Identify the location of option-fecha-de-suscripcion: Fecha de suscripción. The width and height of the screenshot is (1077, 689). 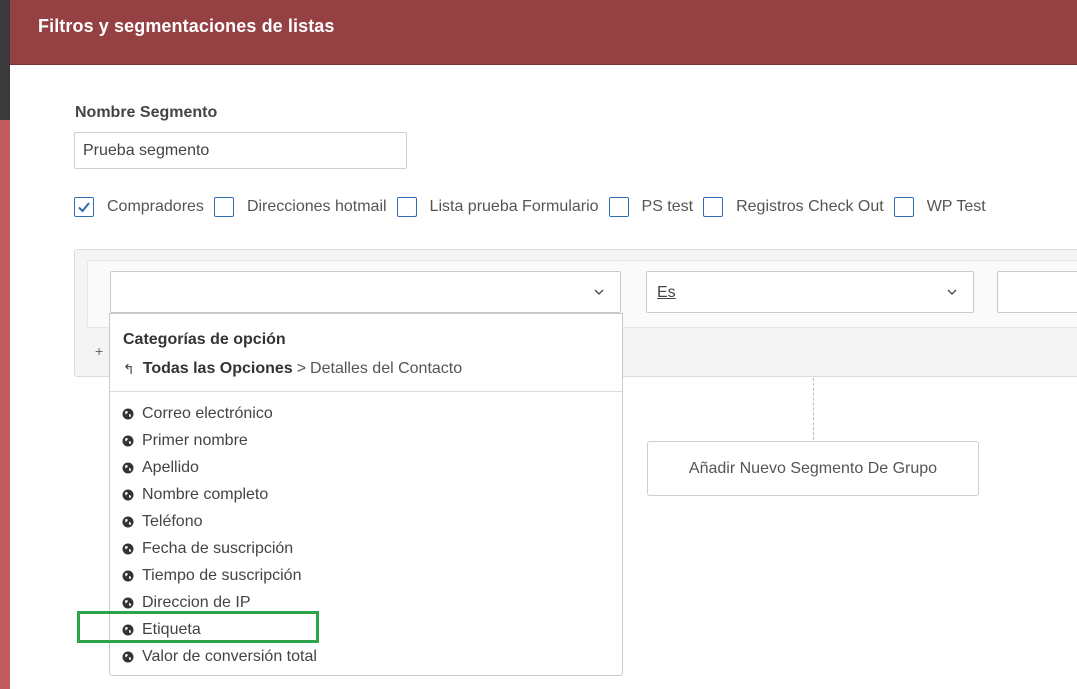
(367, 548).